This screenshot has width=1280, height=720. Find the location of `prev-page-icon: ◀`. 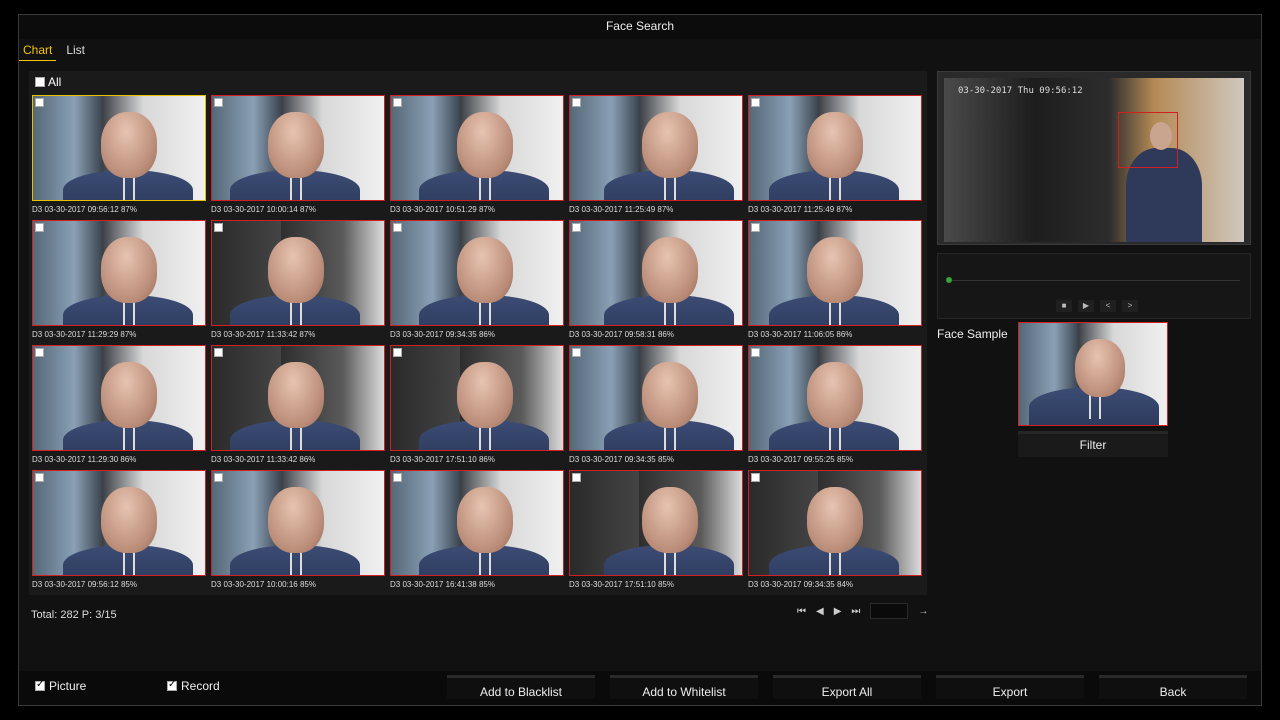

prev-page-icon: ◀ is located at coordinates (820, 611).